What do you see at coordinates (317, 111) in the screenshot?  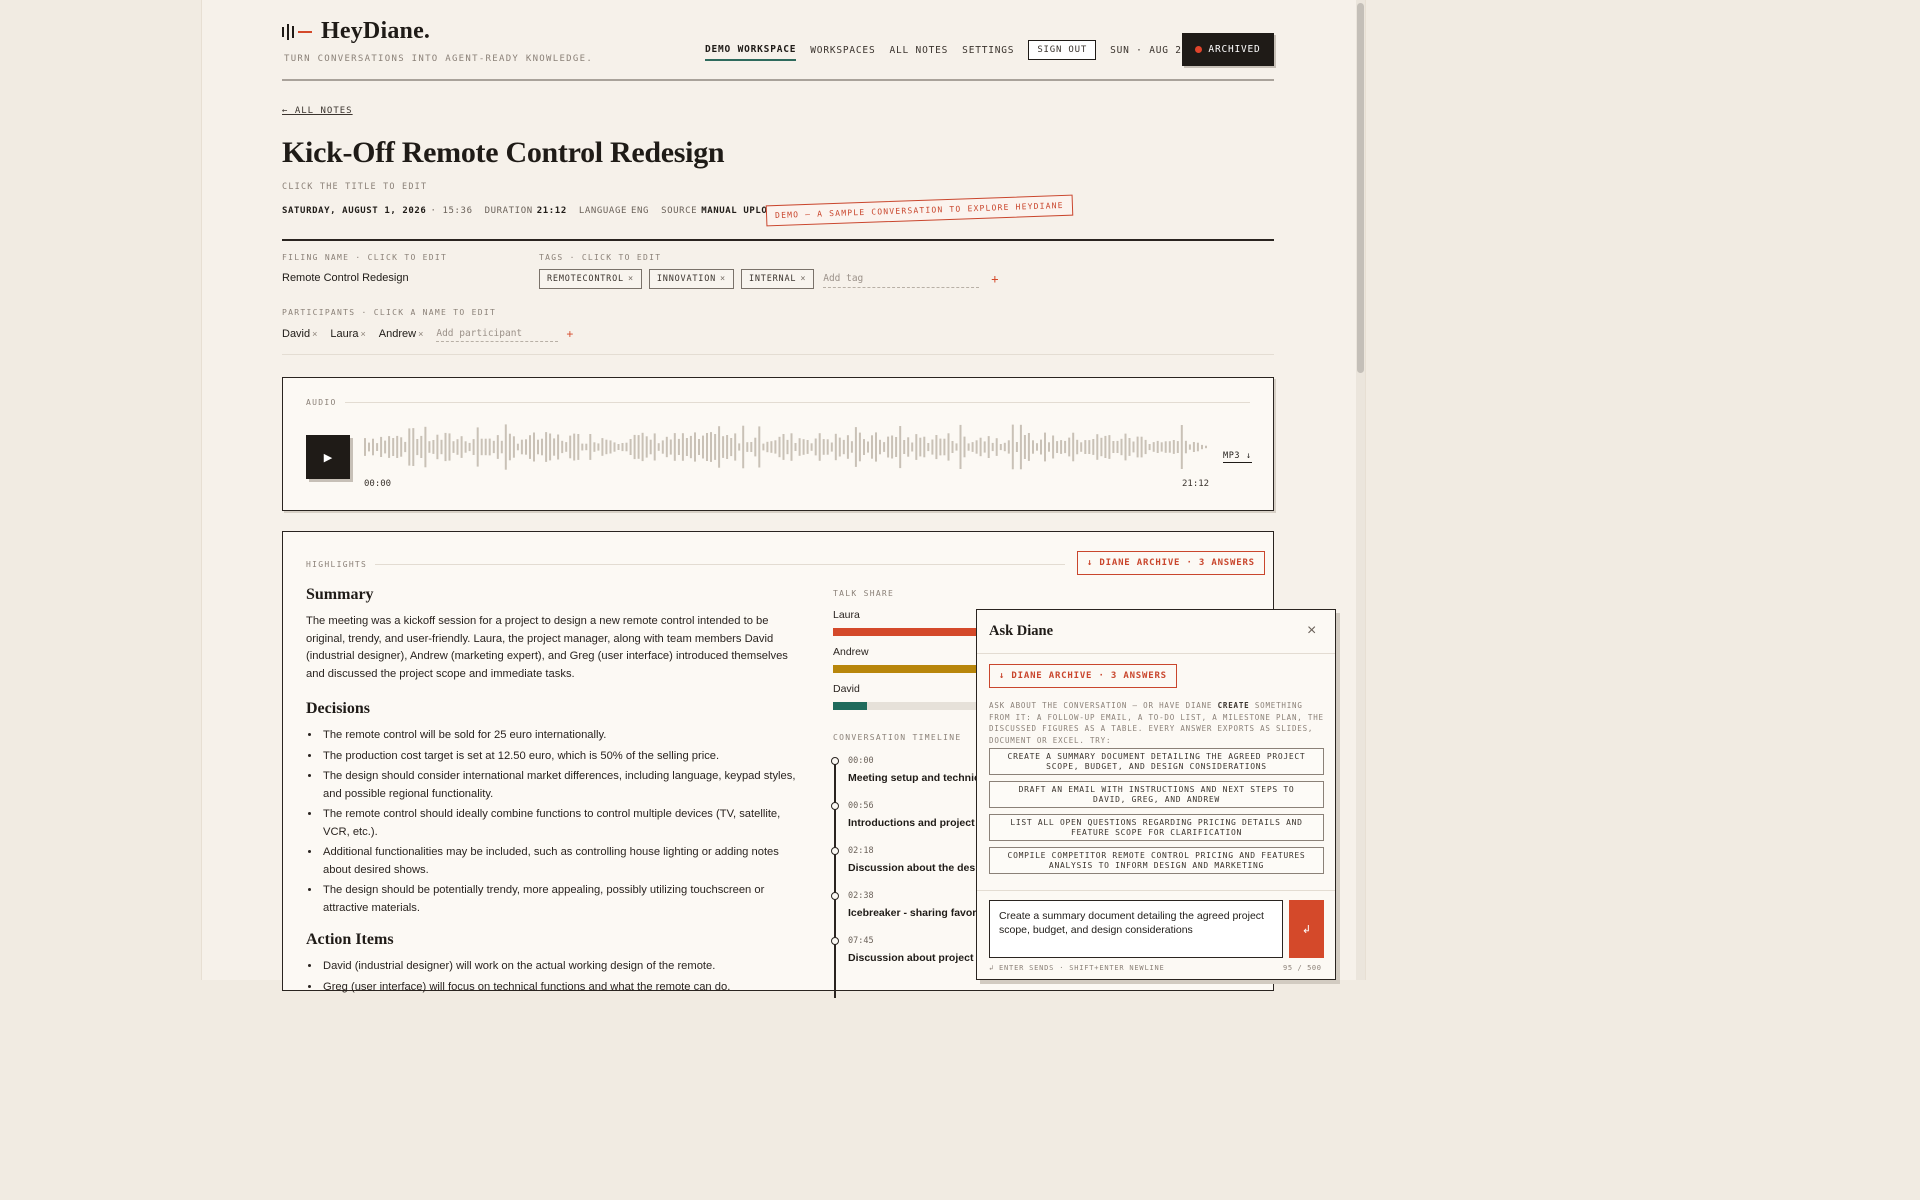 I see `back-to-all-notes-link: ← ALL NOTES` at bounding box center [317, 111].